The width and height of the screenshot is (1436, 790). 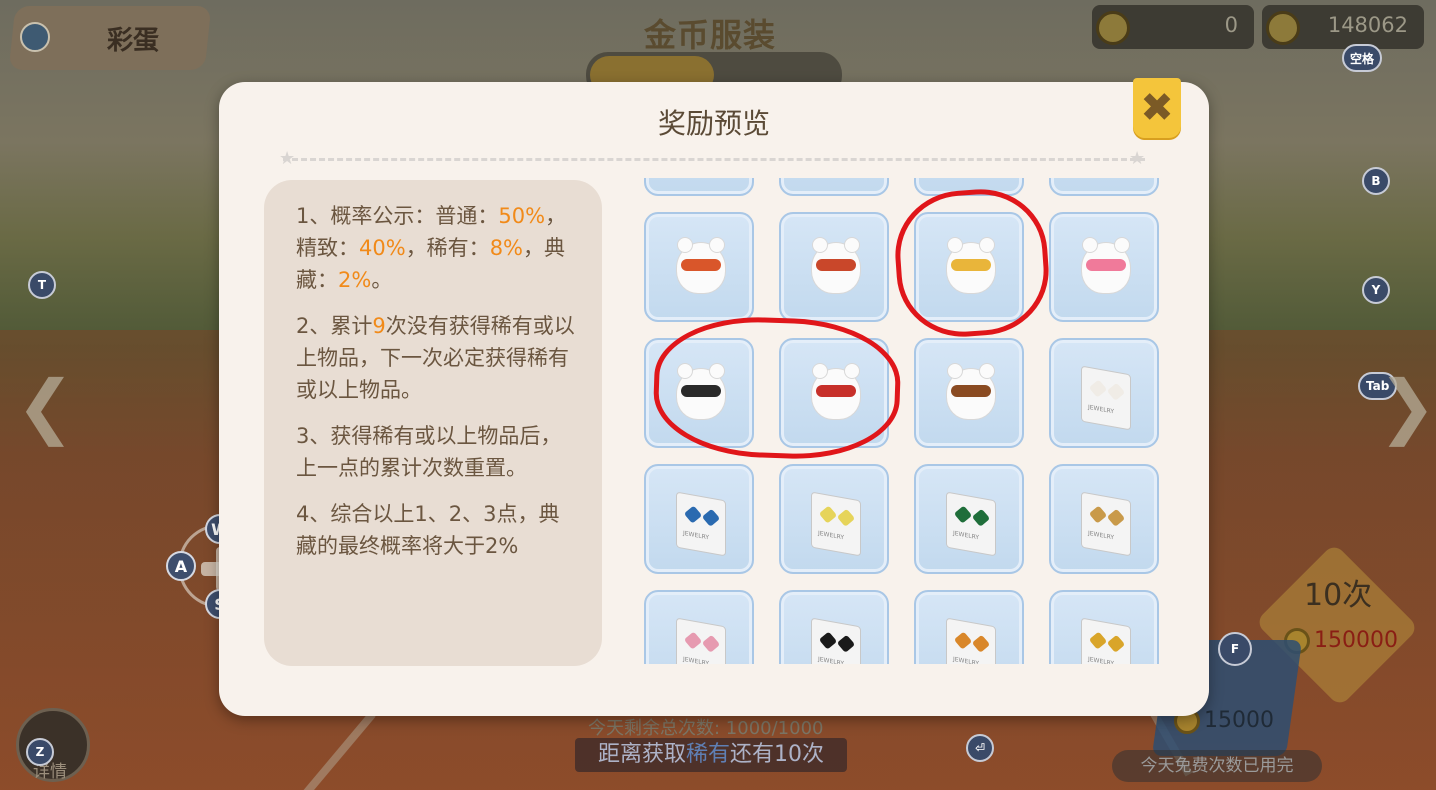 I want to click on pearl-earrings-icon: JEWELRY, so click(x=1106, y=398).